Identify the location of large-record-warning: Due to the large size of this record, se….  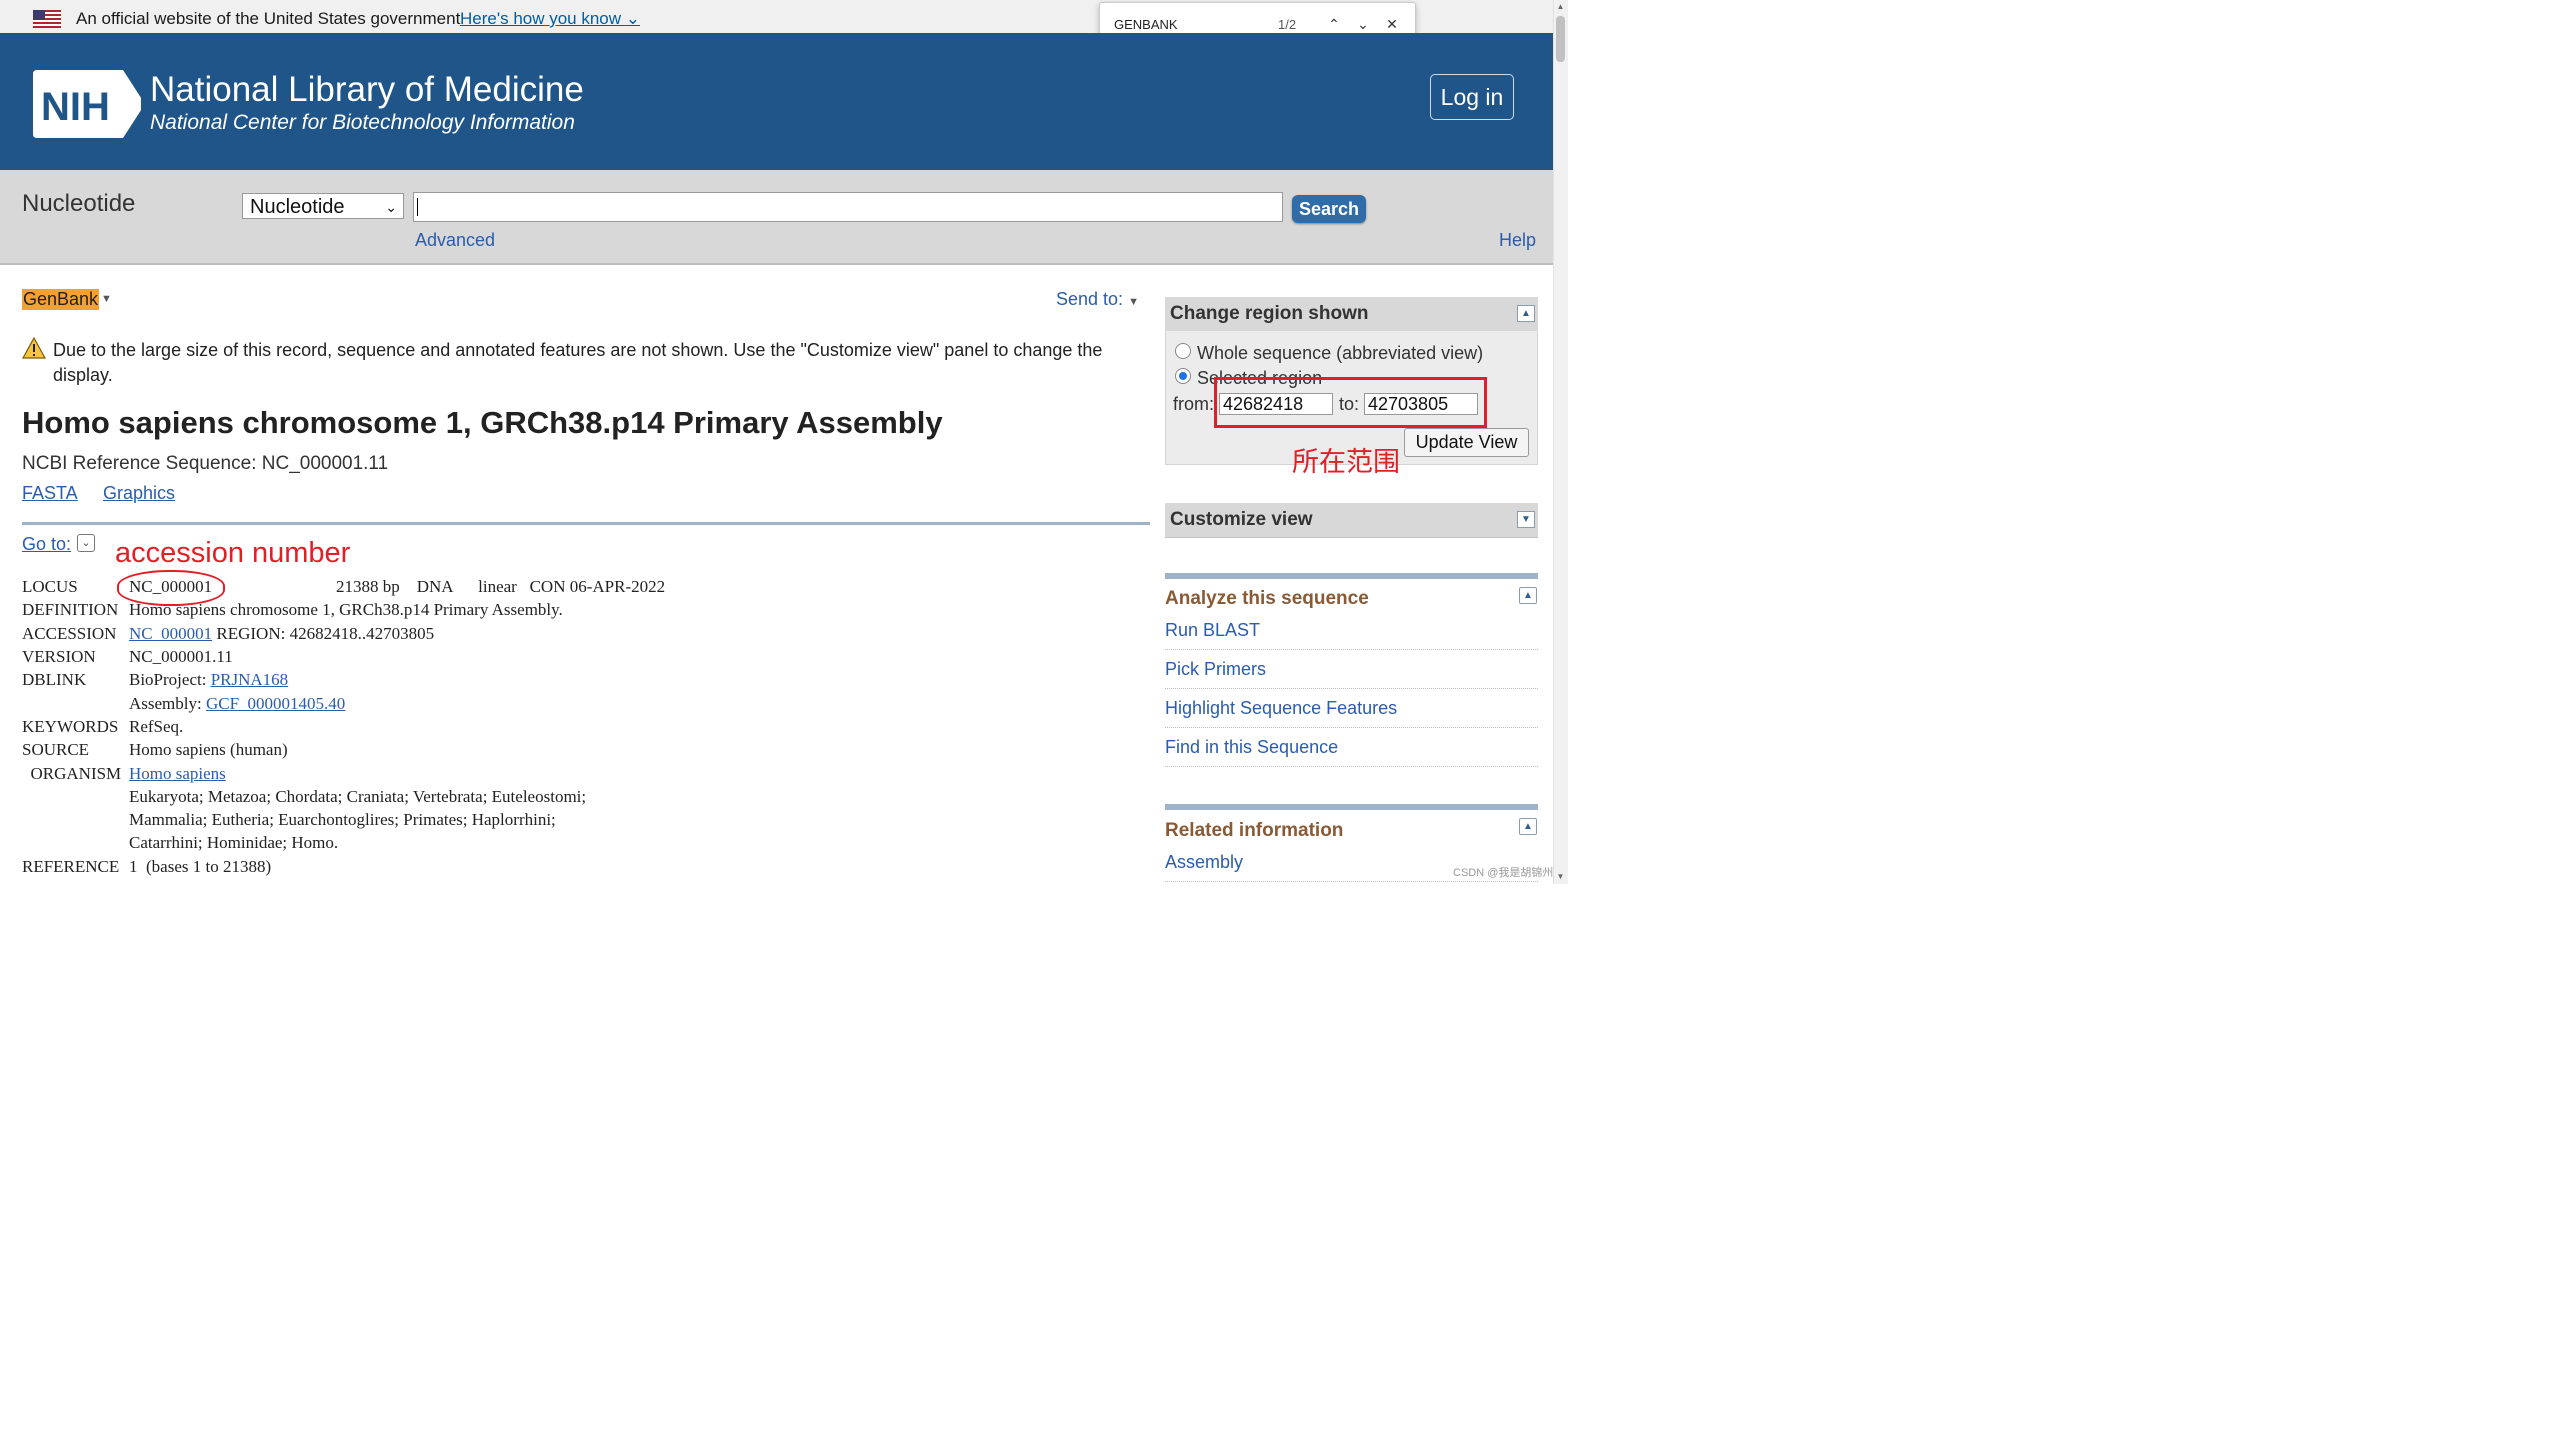
(578, 362).